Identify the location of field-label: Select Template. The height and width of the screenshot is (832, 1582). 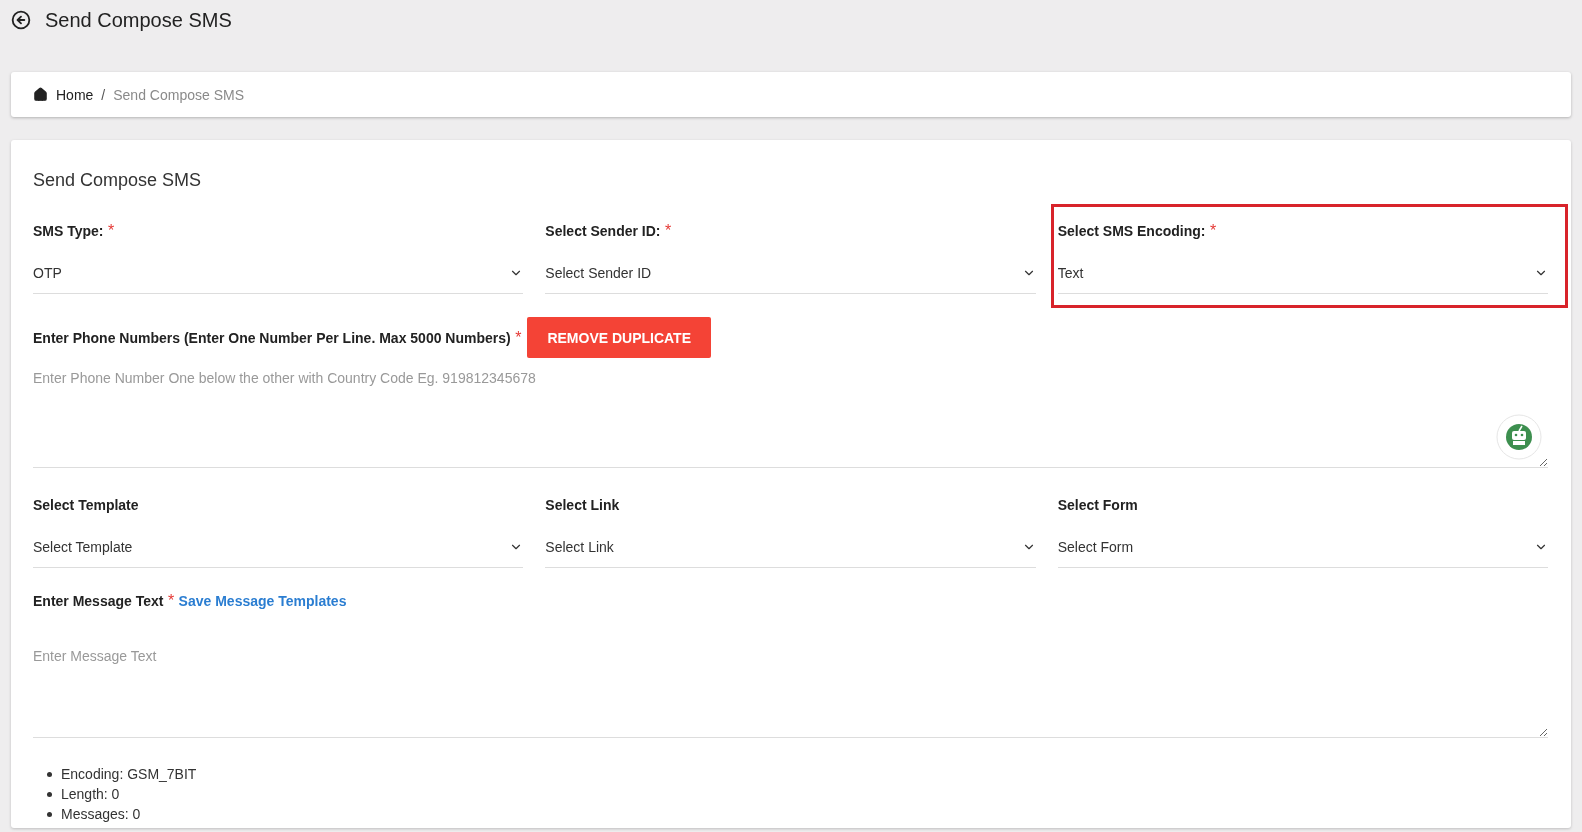
(86, 505).